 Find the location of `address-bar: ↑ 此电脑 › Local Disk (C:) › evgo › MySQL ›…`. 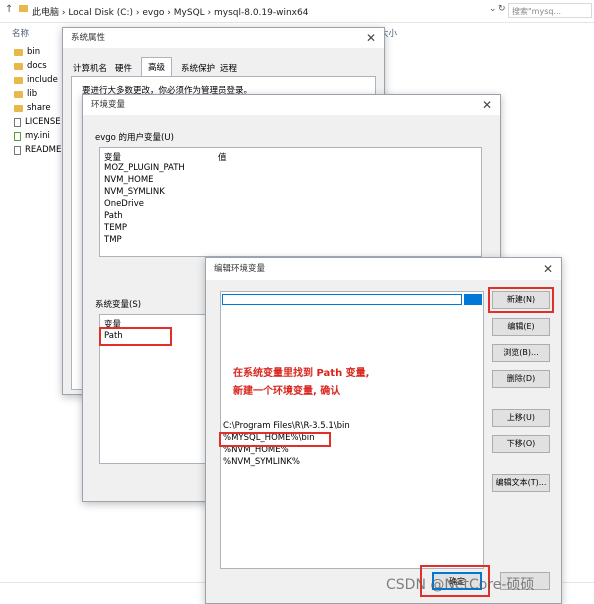

address-bar: ↑ 此电脑 › Local Disk (C:) › evgo › MySQL ›… is located at coordinates (297, 11).